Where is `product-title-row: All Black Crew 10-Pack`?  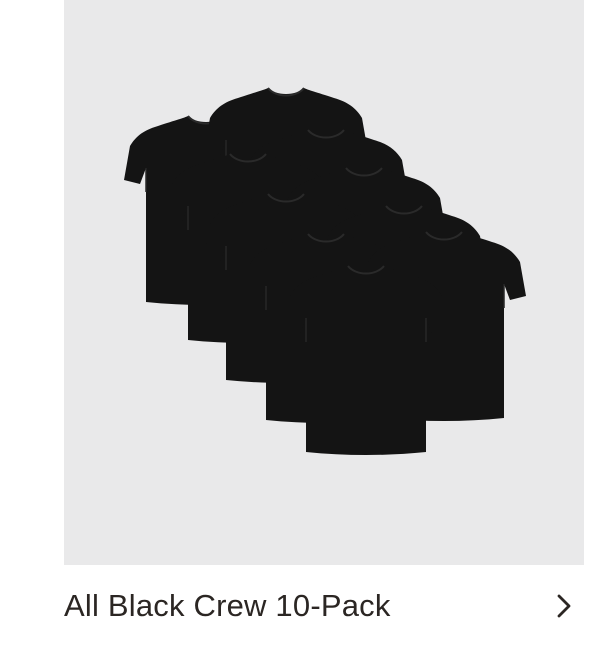 product-title-row: All Black Crew 10-Pack is located at coordinates (324, 606).